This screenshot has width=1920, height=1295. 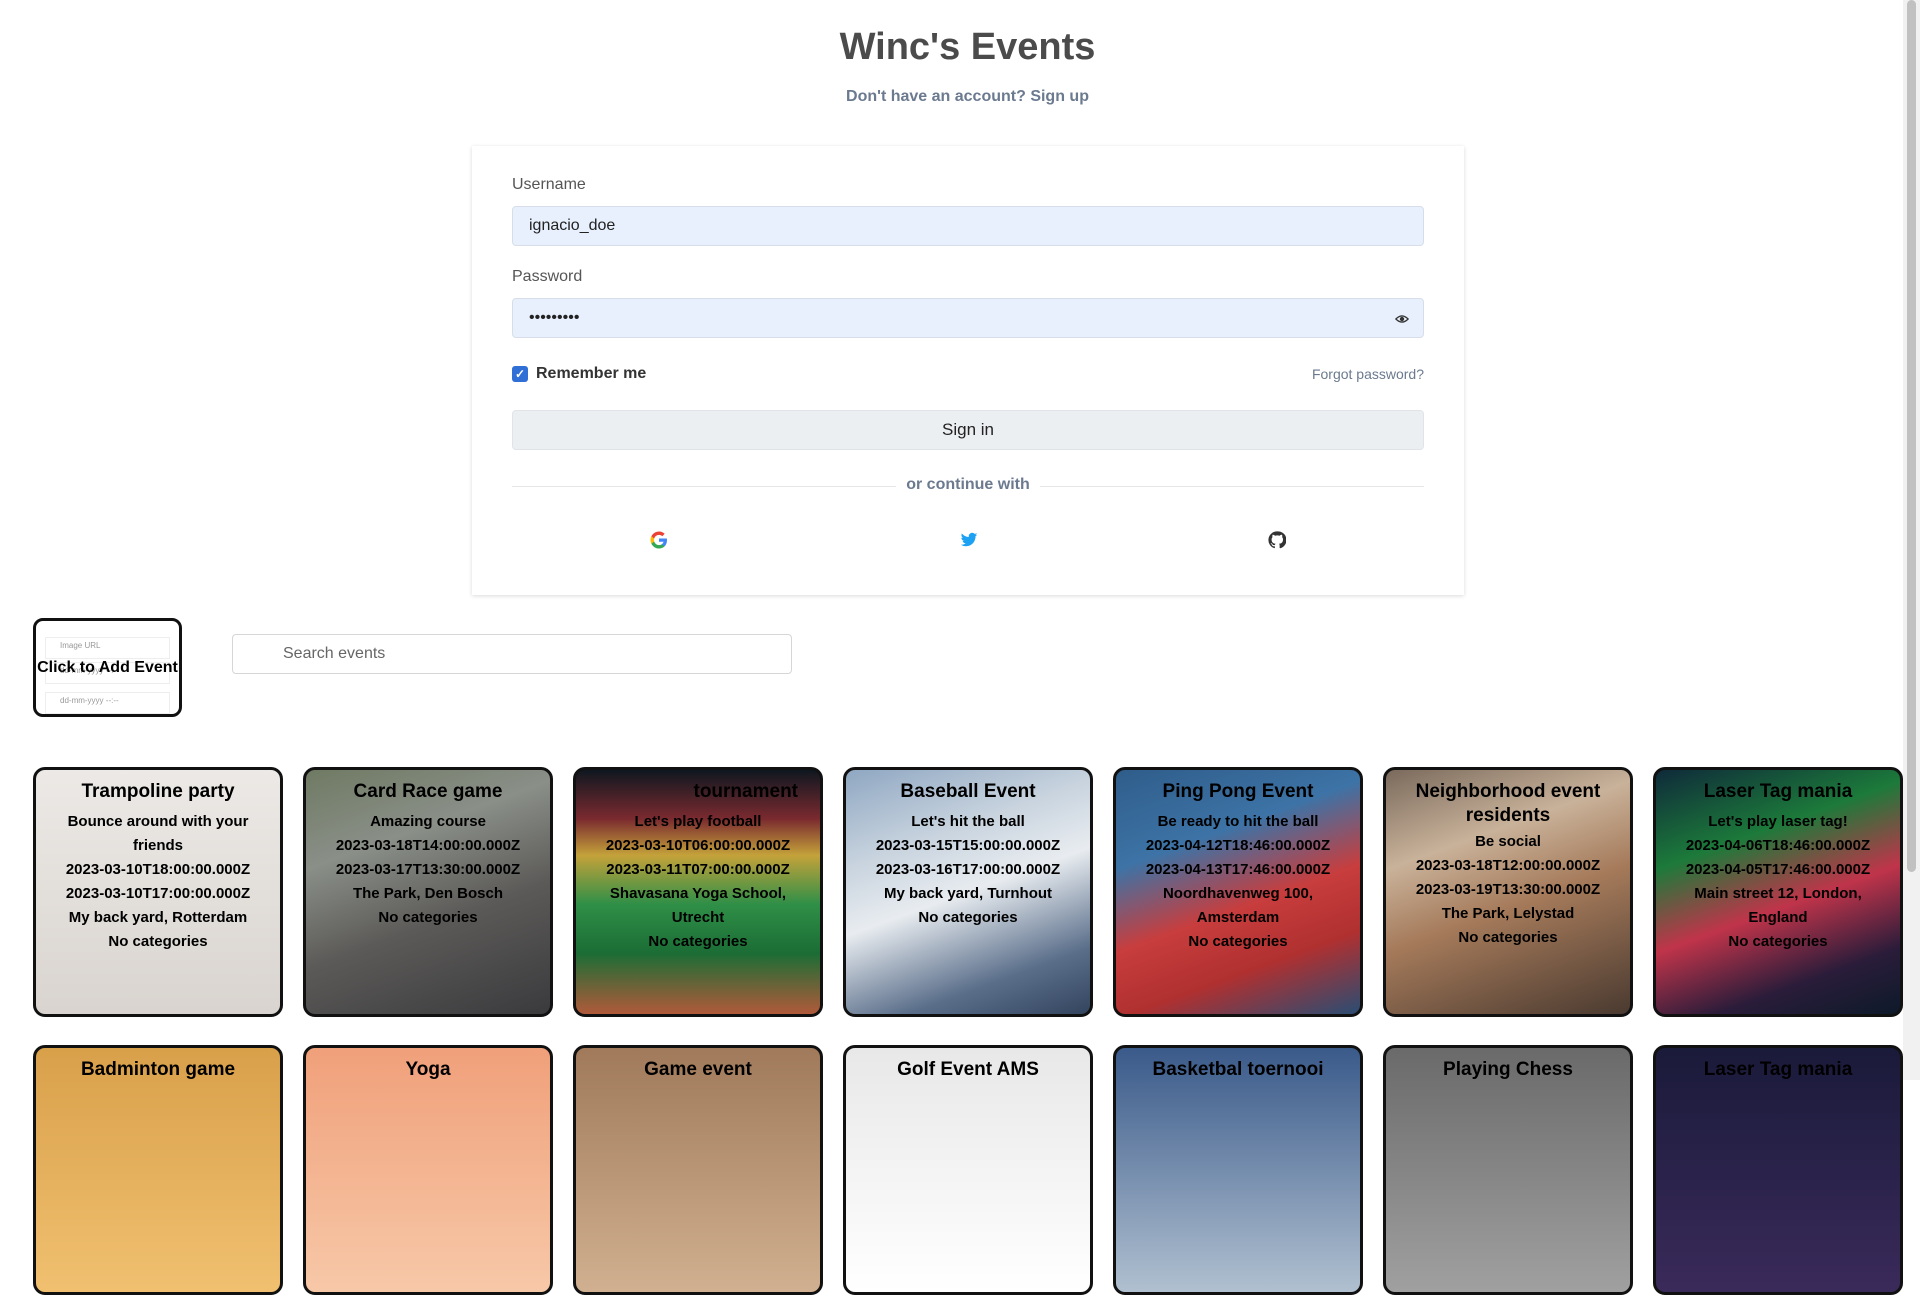 What do you see at coordinates (554, 317) in the screenshot?
I see `password-value: •••••••••` at bounding box center [554, 317].